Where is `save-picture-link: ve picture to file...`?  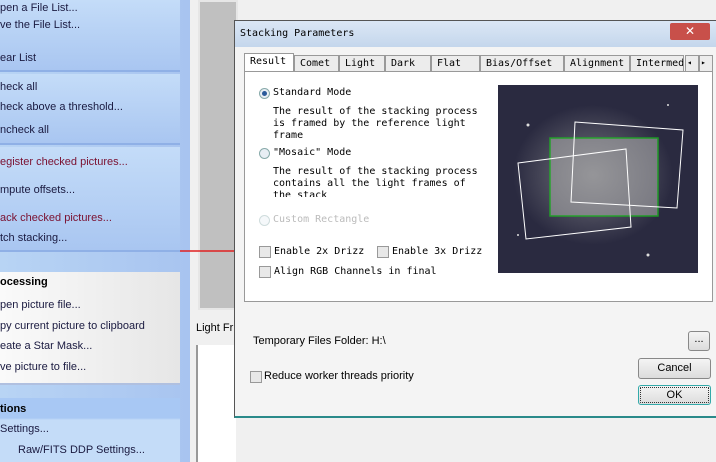
save-picture-link: ve picture to file... is located at coordinates (43, 367).